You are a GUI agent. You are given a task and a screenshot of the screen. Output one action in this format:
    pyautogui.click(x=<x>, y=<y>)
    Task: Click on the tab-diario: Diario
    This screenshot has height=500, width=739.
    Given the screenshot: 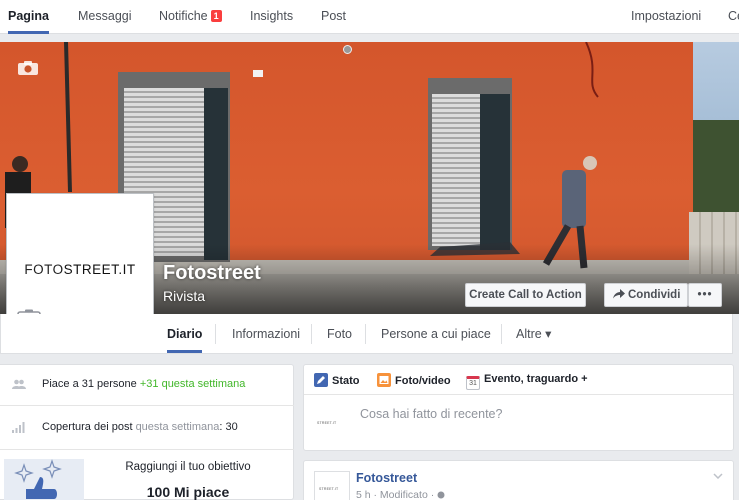 What is the action you would take?
    pyautogui.click(x=185, y=333)
    